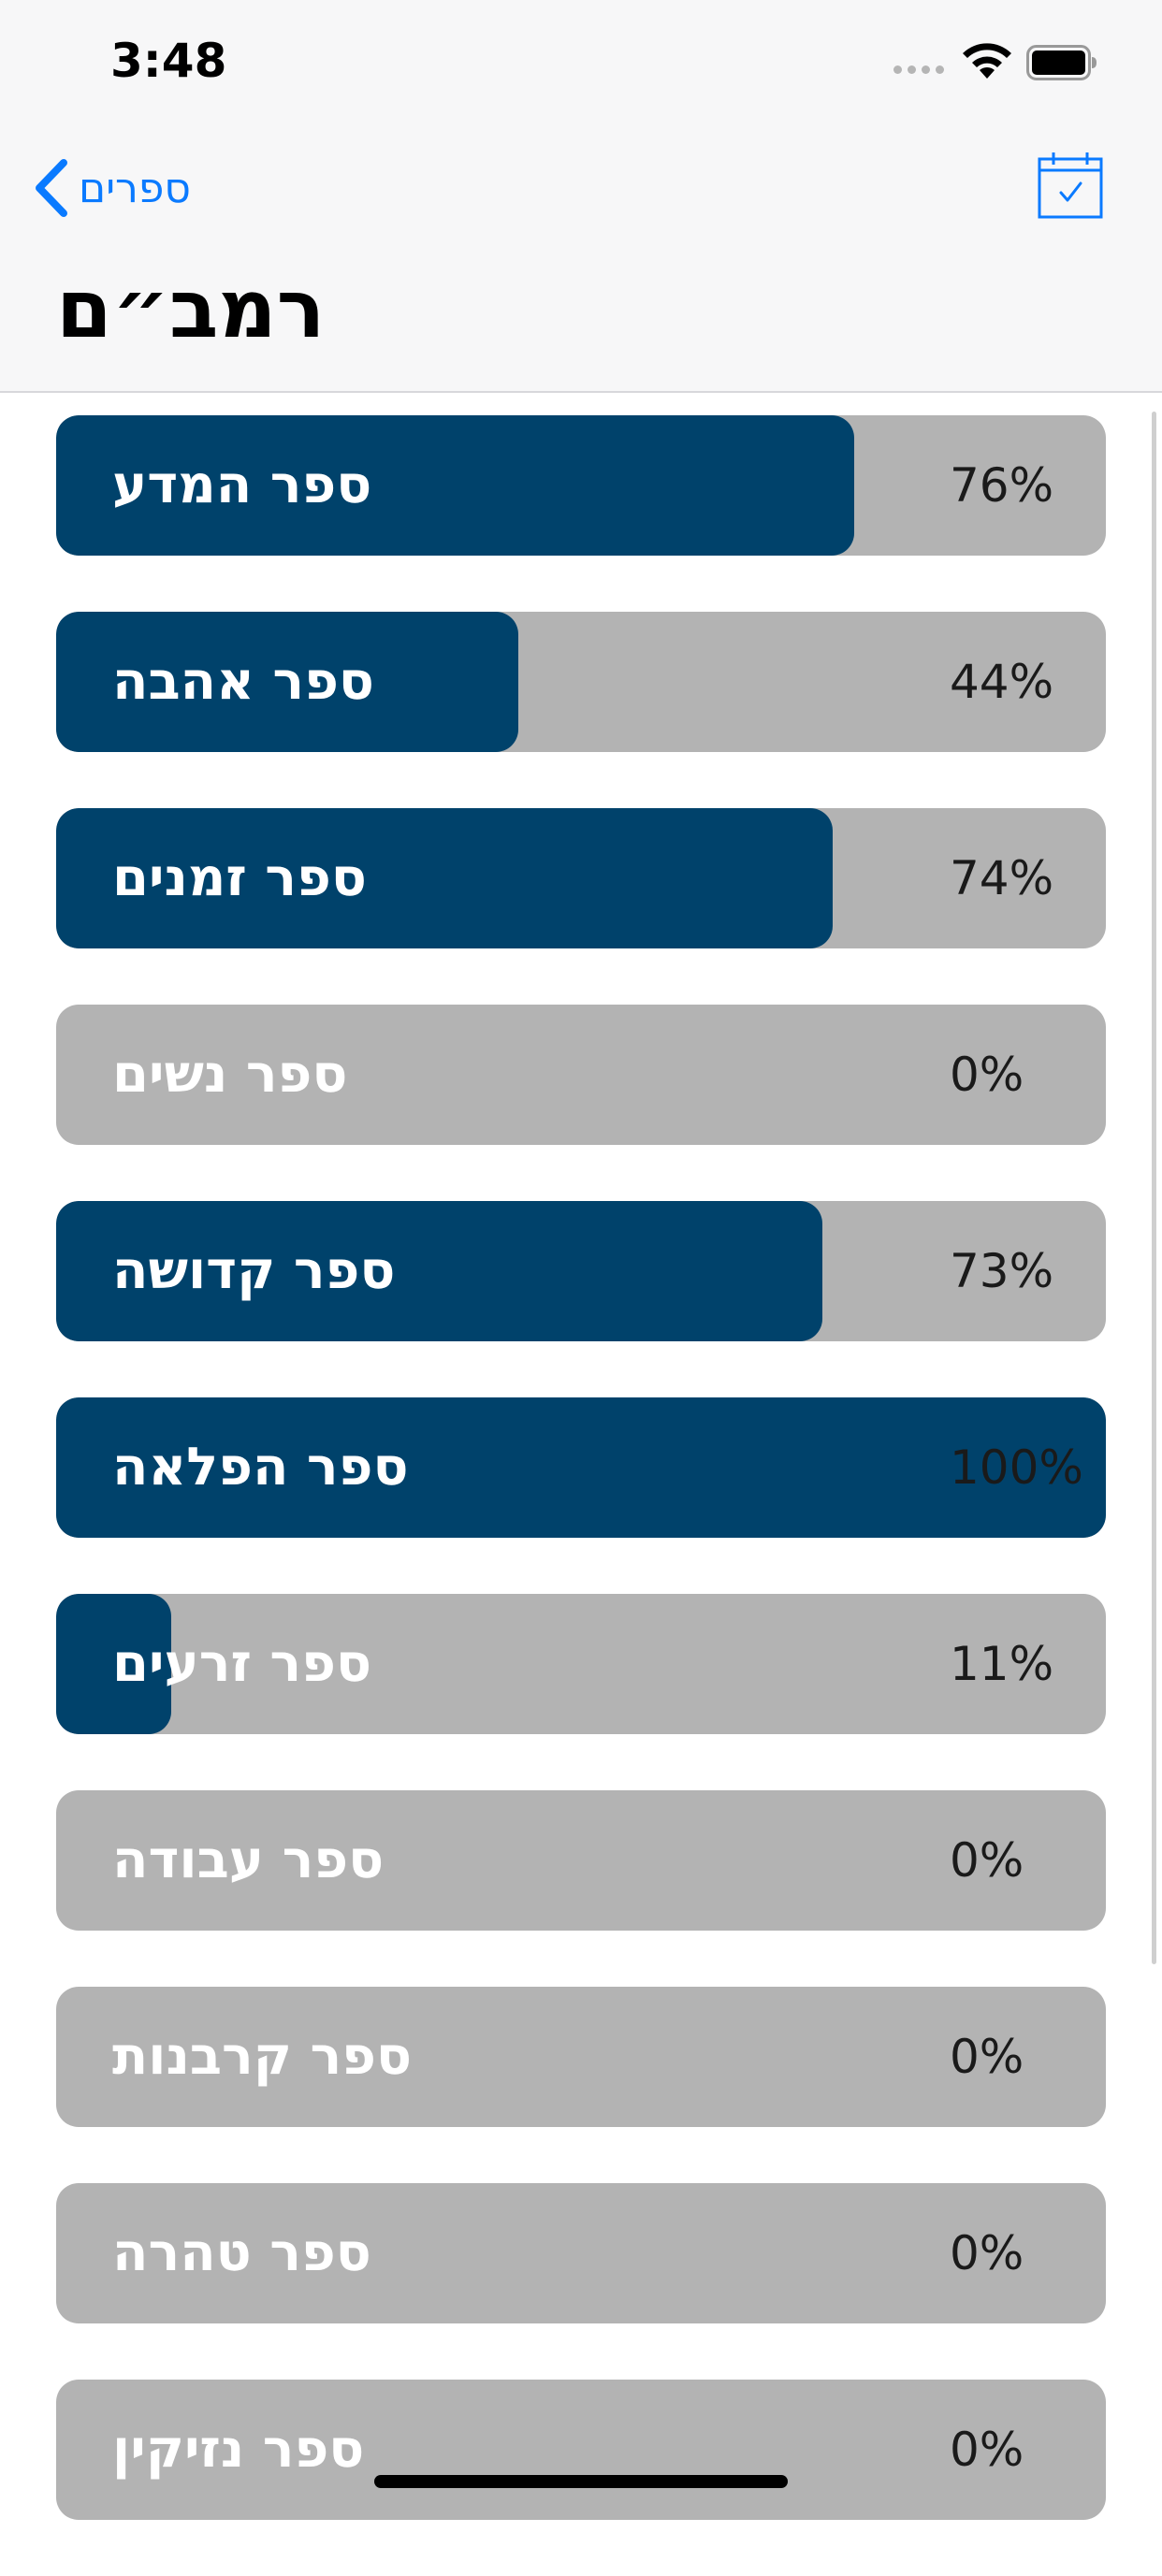 This screenshot has height=2576, width=1162. Describe the element at coordinates (240, 877) in the screenshot. I see `book-name: ספר זמנים` at that location.